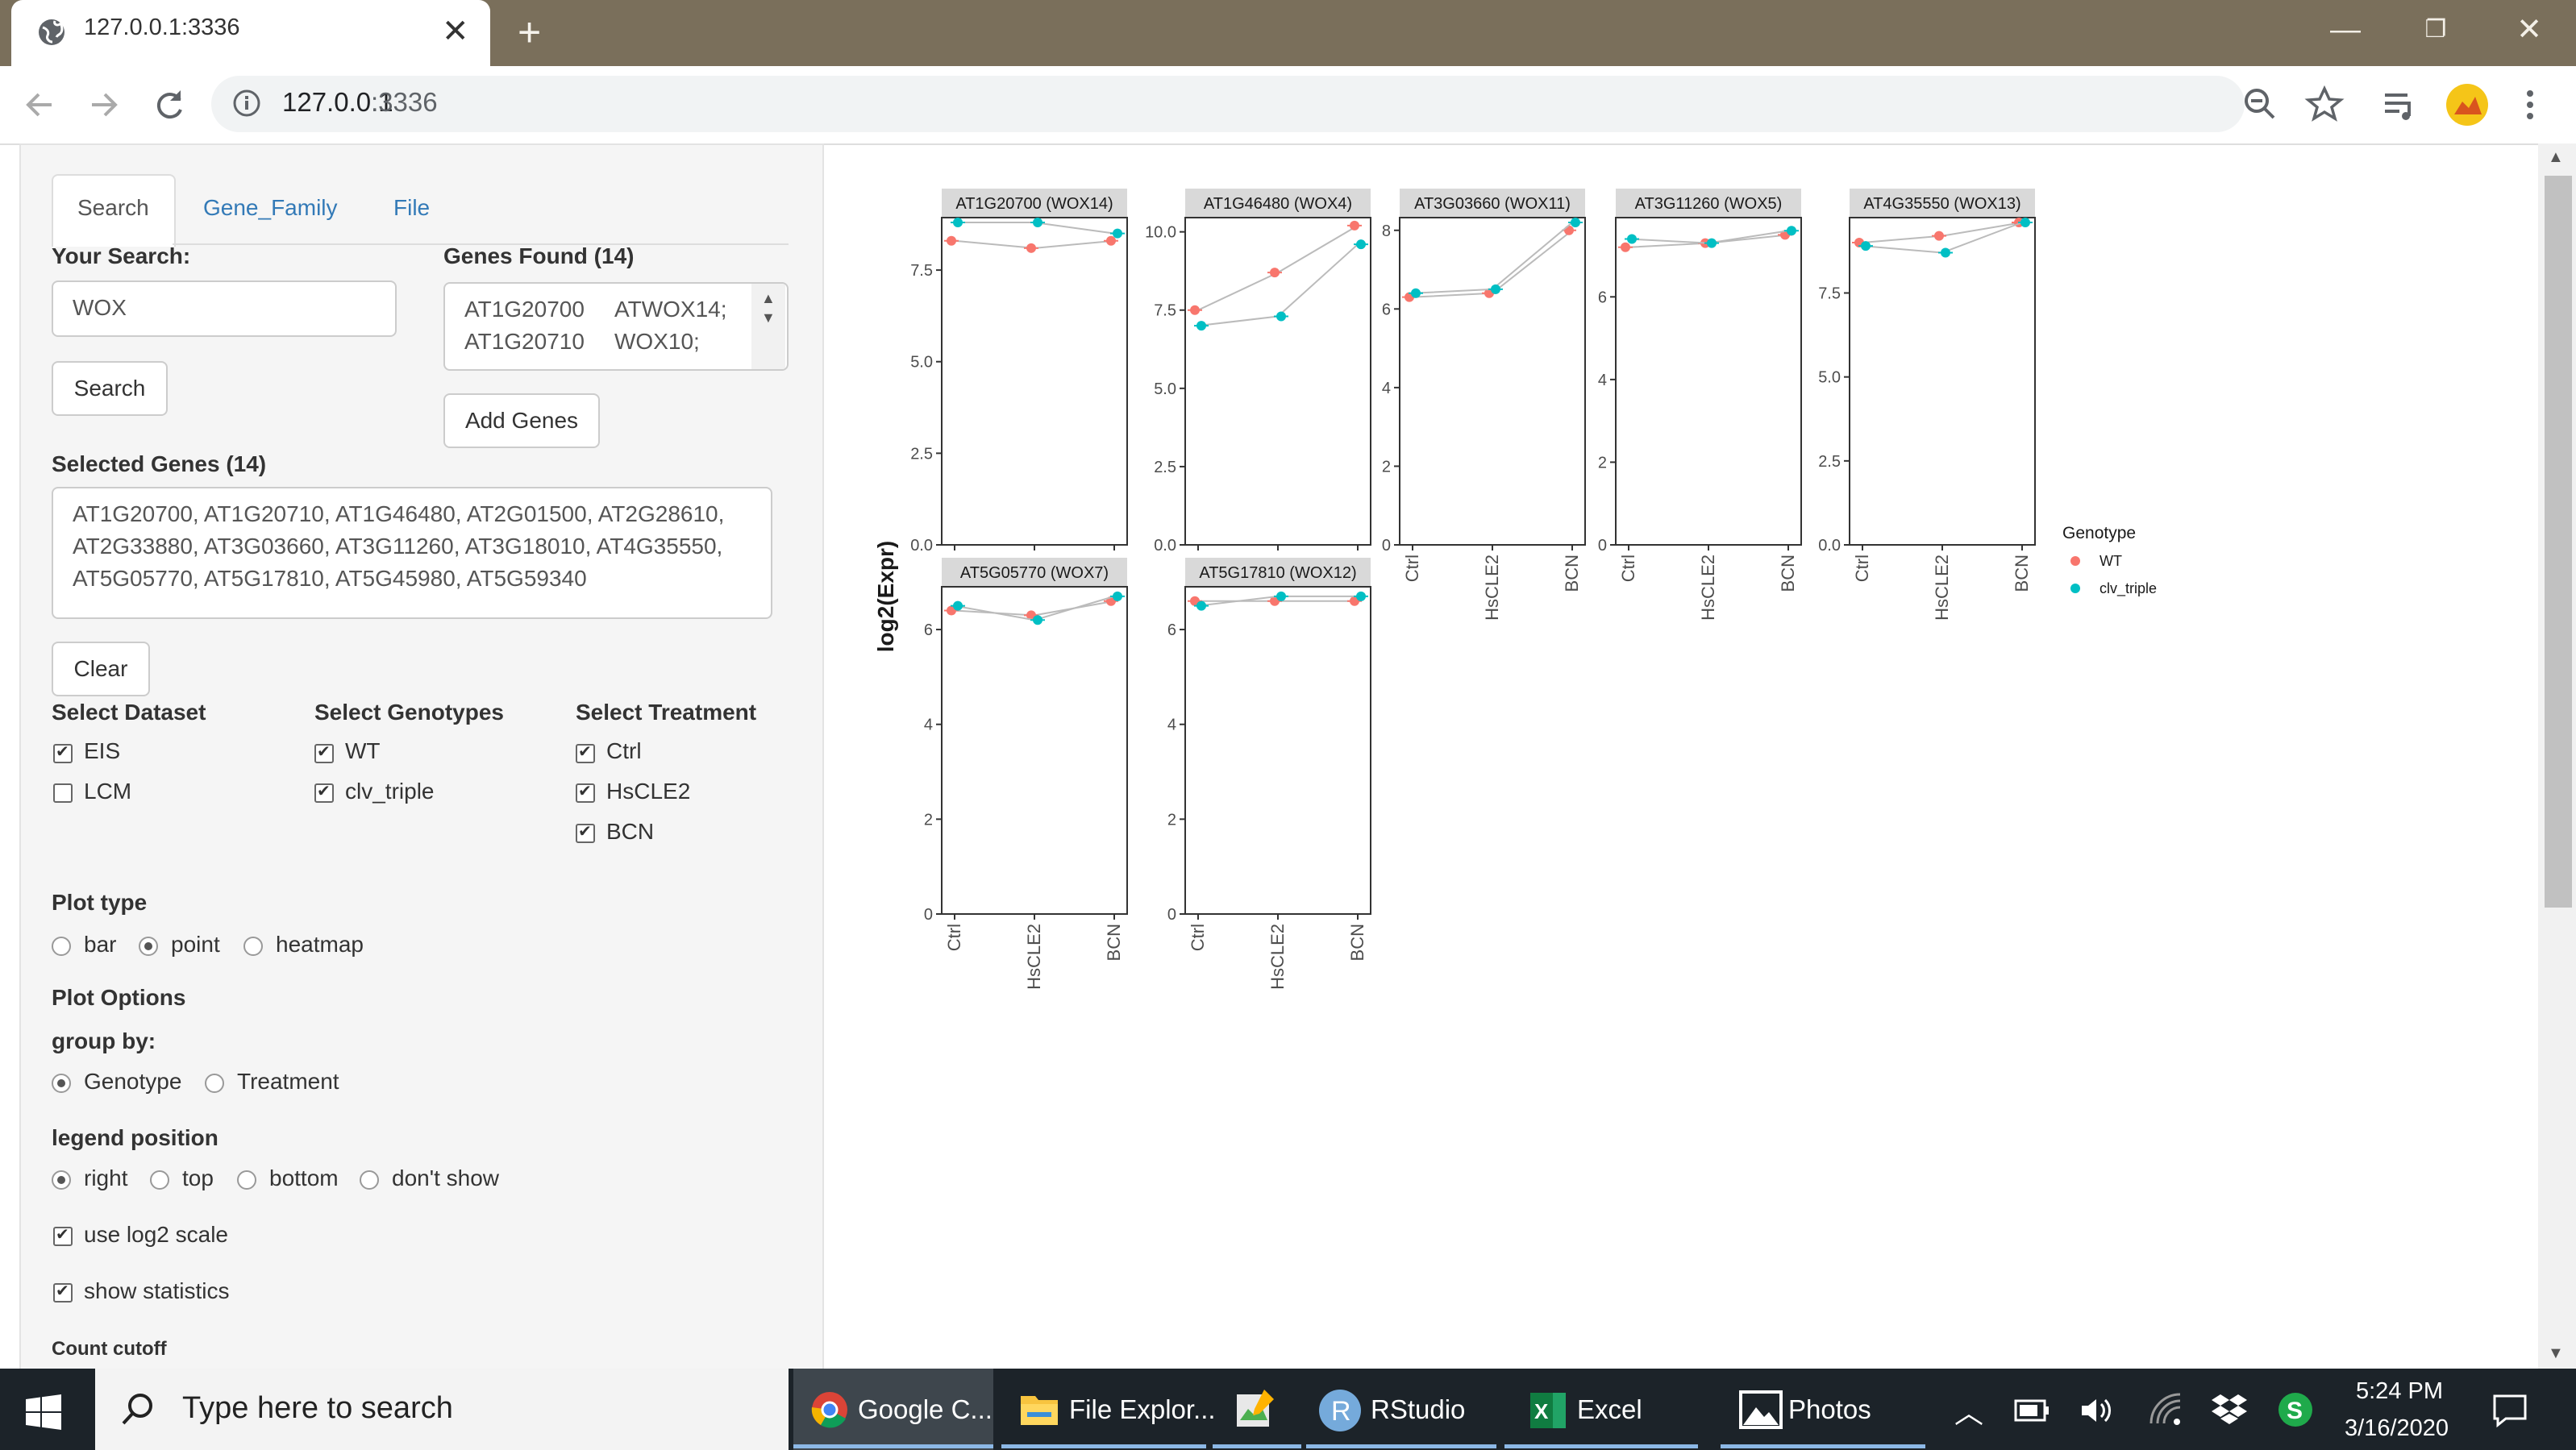 The width and height of the screenshot is (2576, 1450). I want to click on option-label: Treatment, so click(288, 1081).